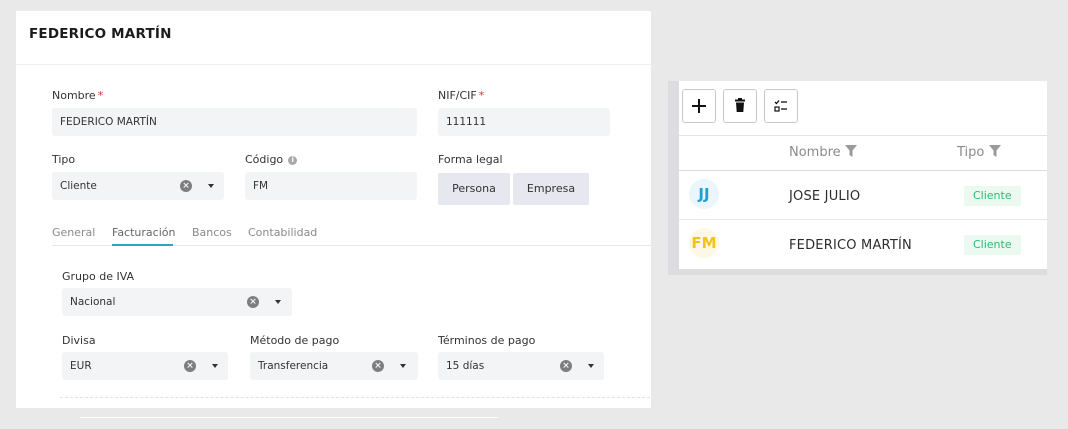 The width and height of the screenshot is (1068, 429). I want to click on active-tab-indicator, so click(142, 245).